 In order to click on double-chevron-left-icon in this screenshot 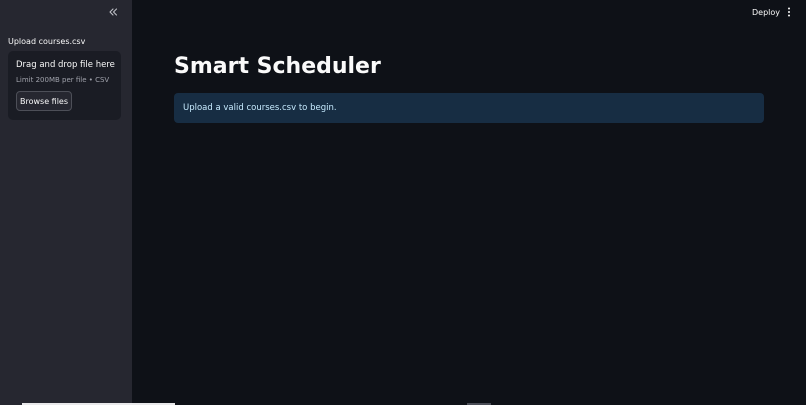, I will do `click(113, 12)`.